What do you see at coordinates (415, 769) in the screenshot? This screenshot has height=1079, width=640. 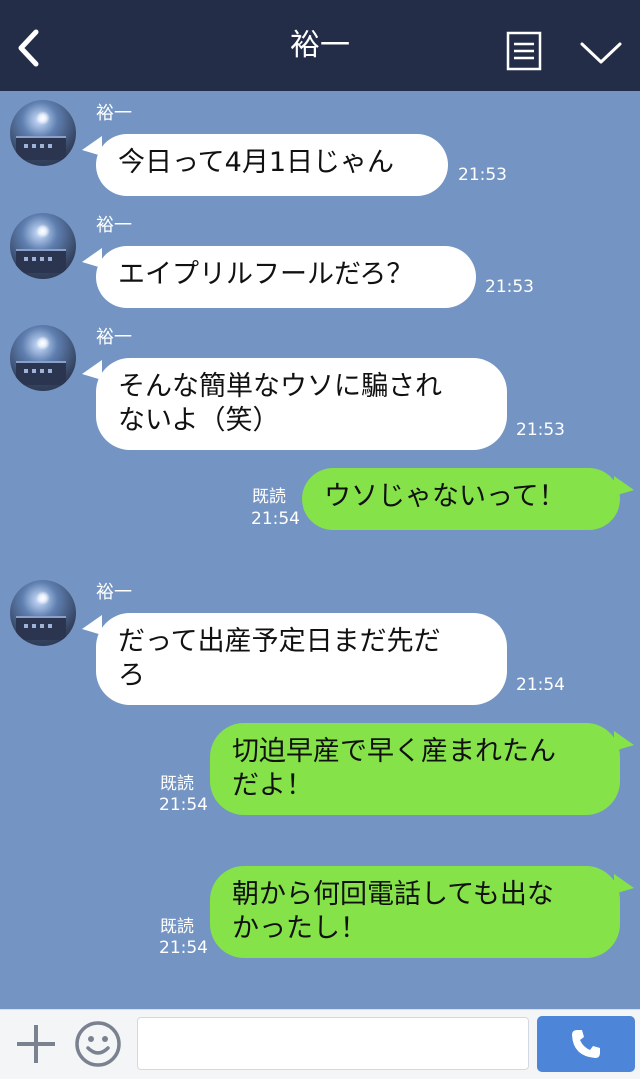 I see `outgoing-message-bubble: 切迫早産で早く産まれたん だよ！` at bounding box center [415, 769].